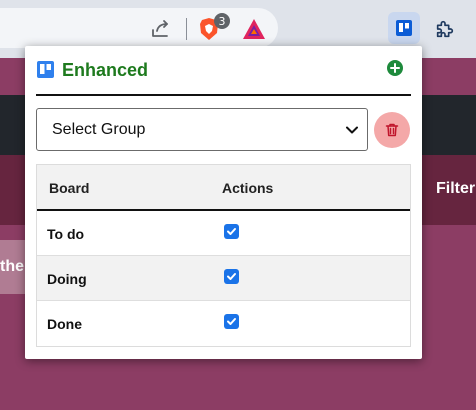 The image size is (476, 410). Describe the element at coordinates (161, 29) in the screenshot. I see `share-icon` at that location.